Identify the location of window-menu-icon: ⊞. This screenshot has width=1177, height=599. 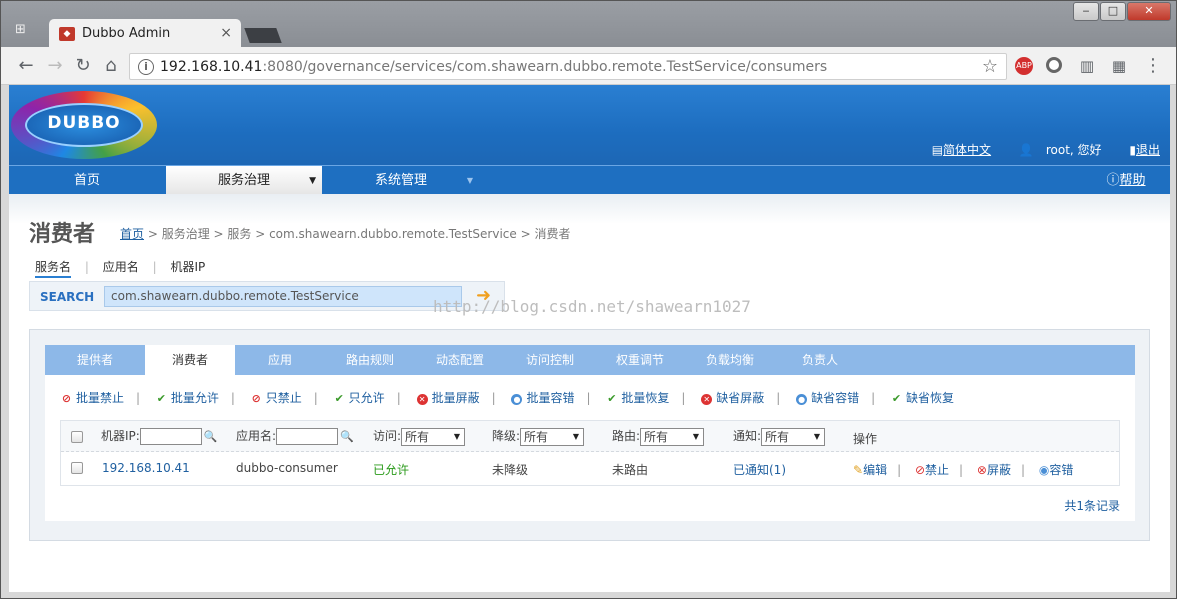
(24, 30).